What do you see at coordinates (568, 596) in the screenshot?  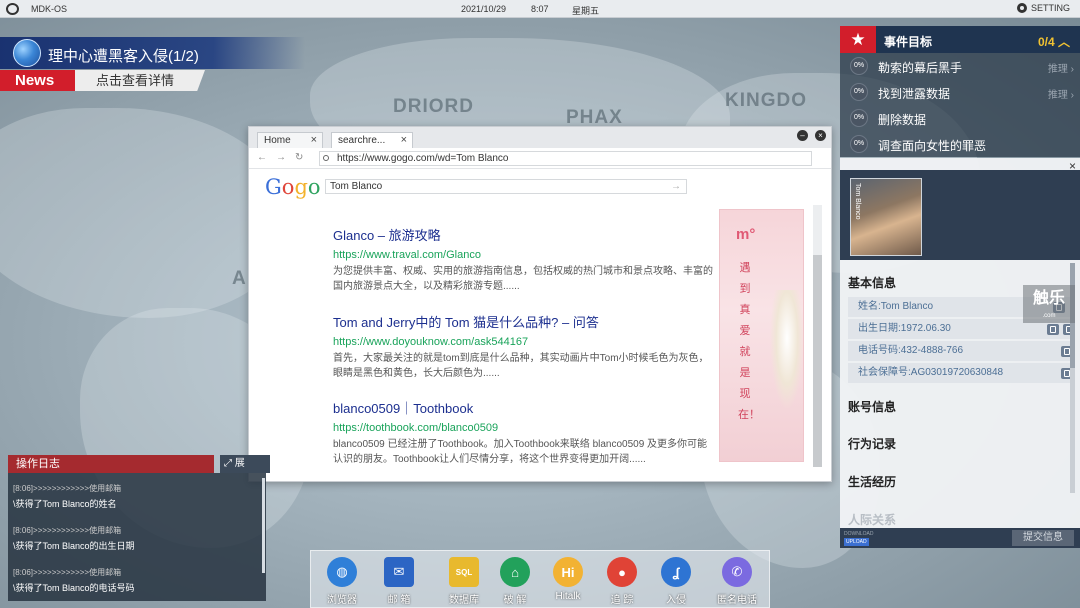 I see `dock-label: Hitalk` at bounding box center [568, 596].